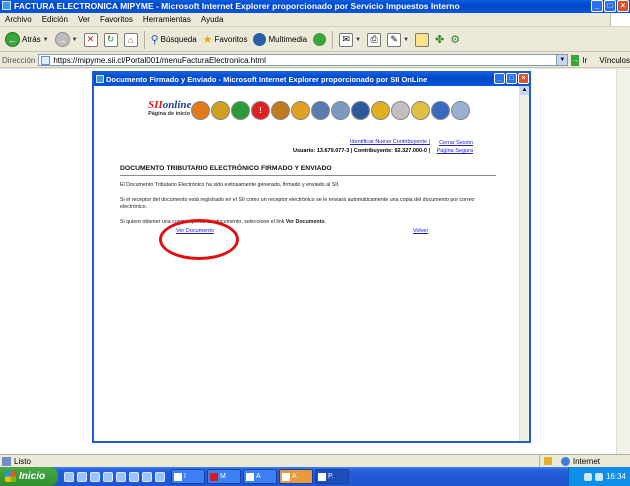 The width and height of the screenshot is (630, 486). What do you see at coordinates (453, 143) in the screenshot?
I see `logout-link: Cerrar Sesión` at bounding box center [453, 143].